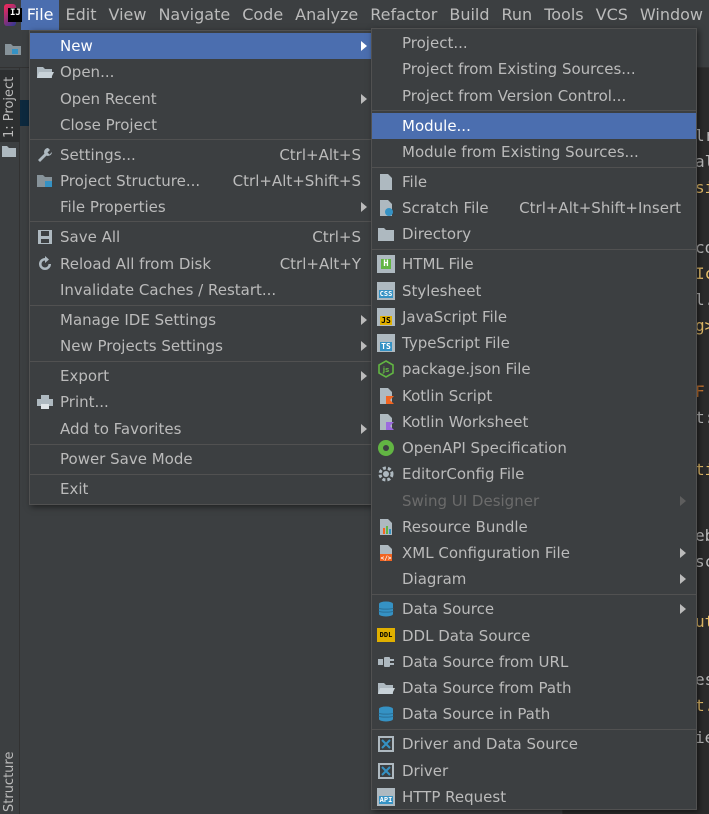 Image resolution: width=709 pixels, height=814 pixels. I want to click on project-tab-folder-icon, so click(9, 151).